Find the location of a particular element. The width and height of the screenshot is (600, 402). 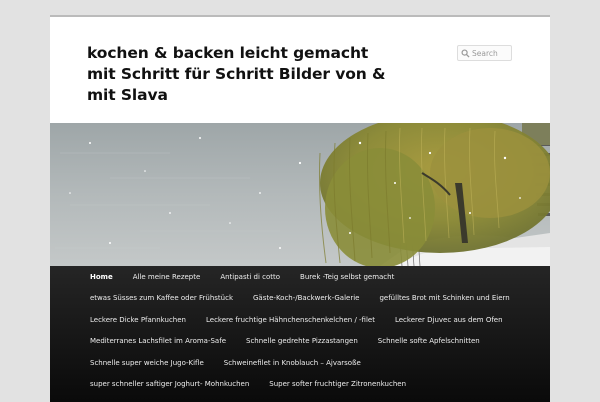

search-box is located at coordinates (484, 53).